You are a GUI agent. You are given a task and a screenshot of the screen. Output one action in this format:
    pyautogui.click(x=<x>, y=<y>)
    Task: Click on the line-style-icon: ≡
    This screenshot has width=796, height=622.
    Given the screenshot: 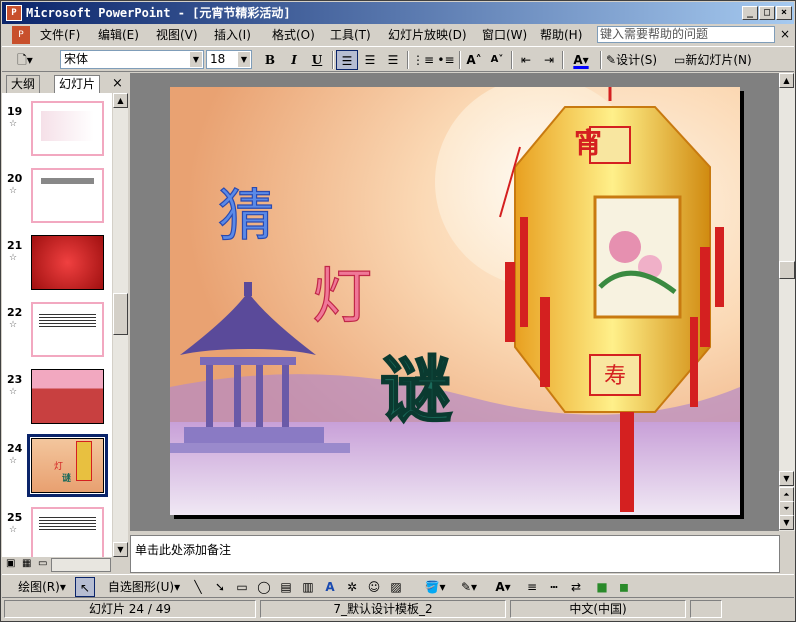 What is the action you would take?
    pyautogui.click(x=532, y=587)
    